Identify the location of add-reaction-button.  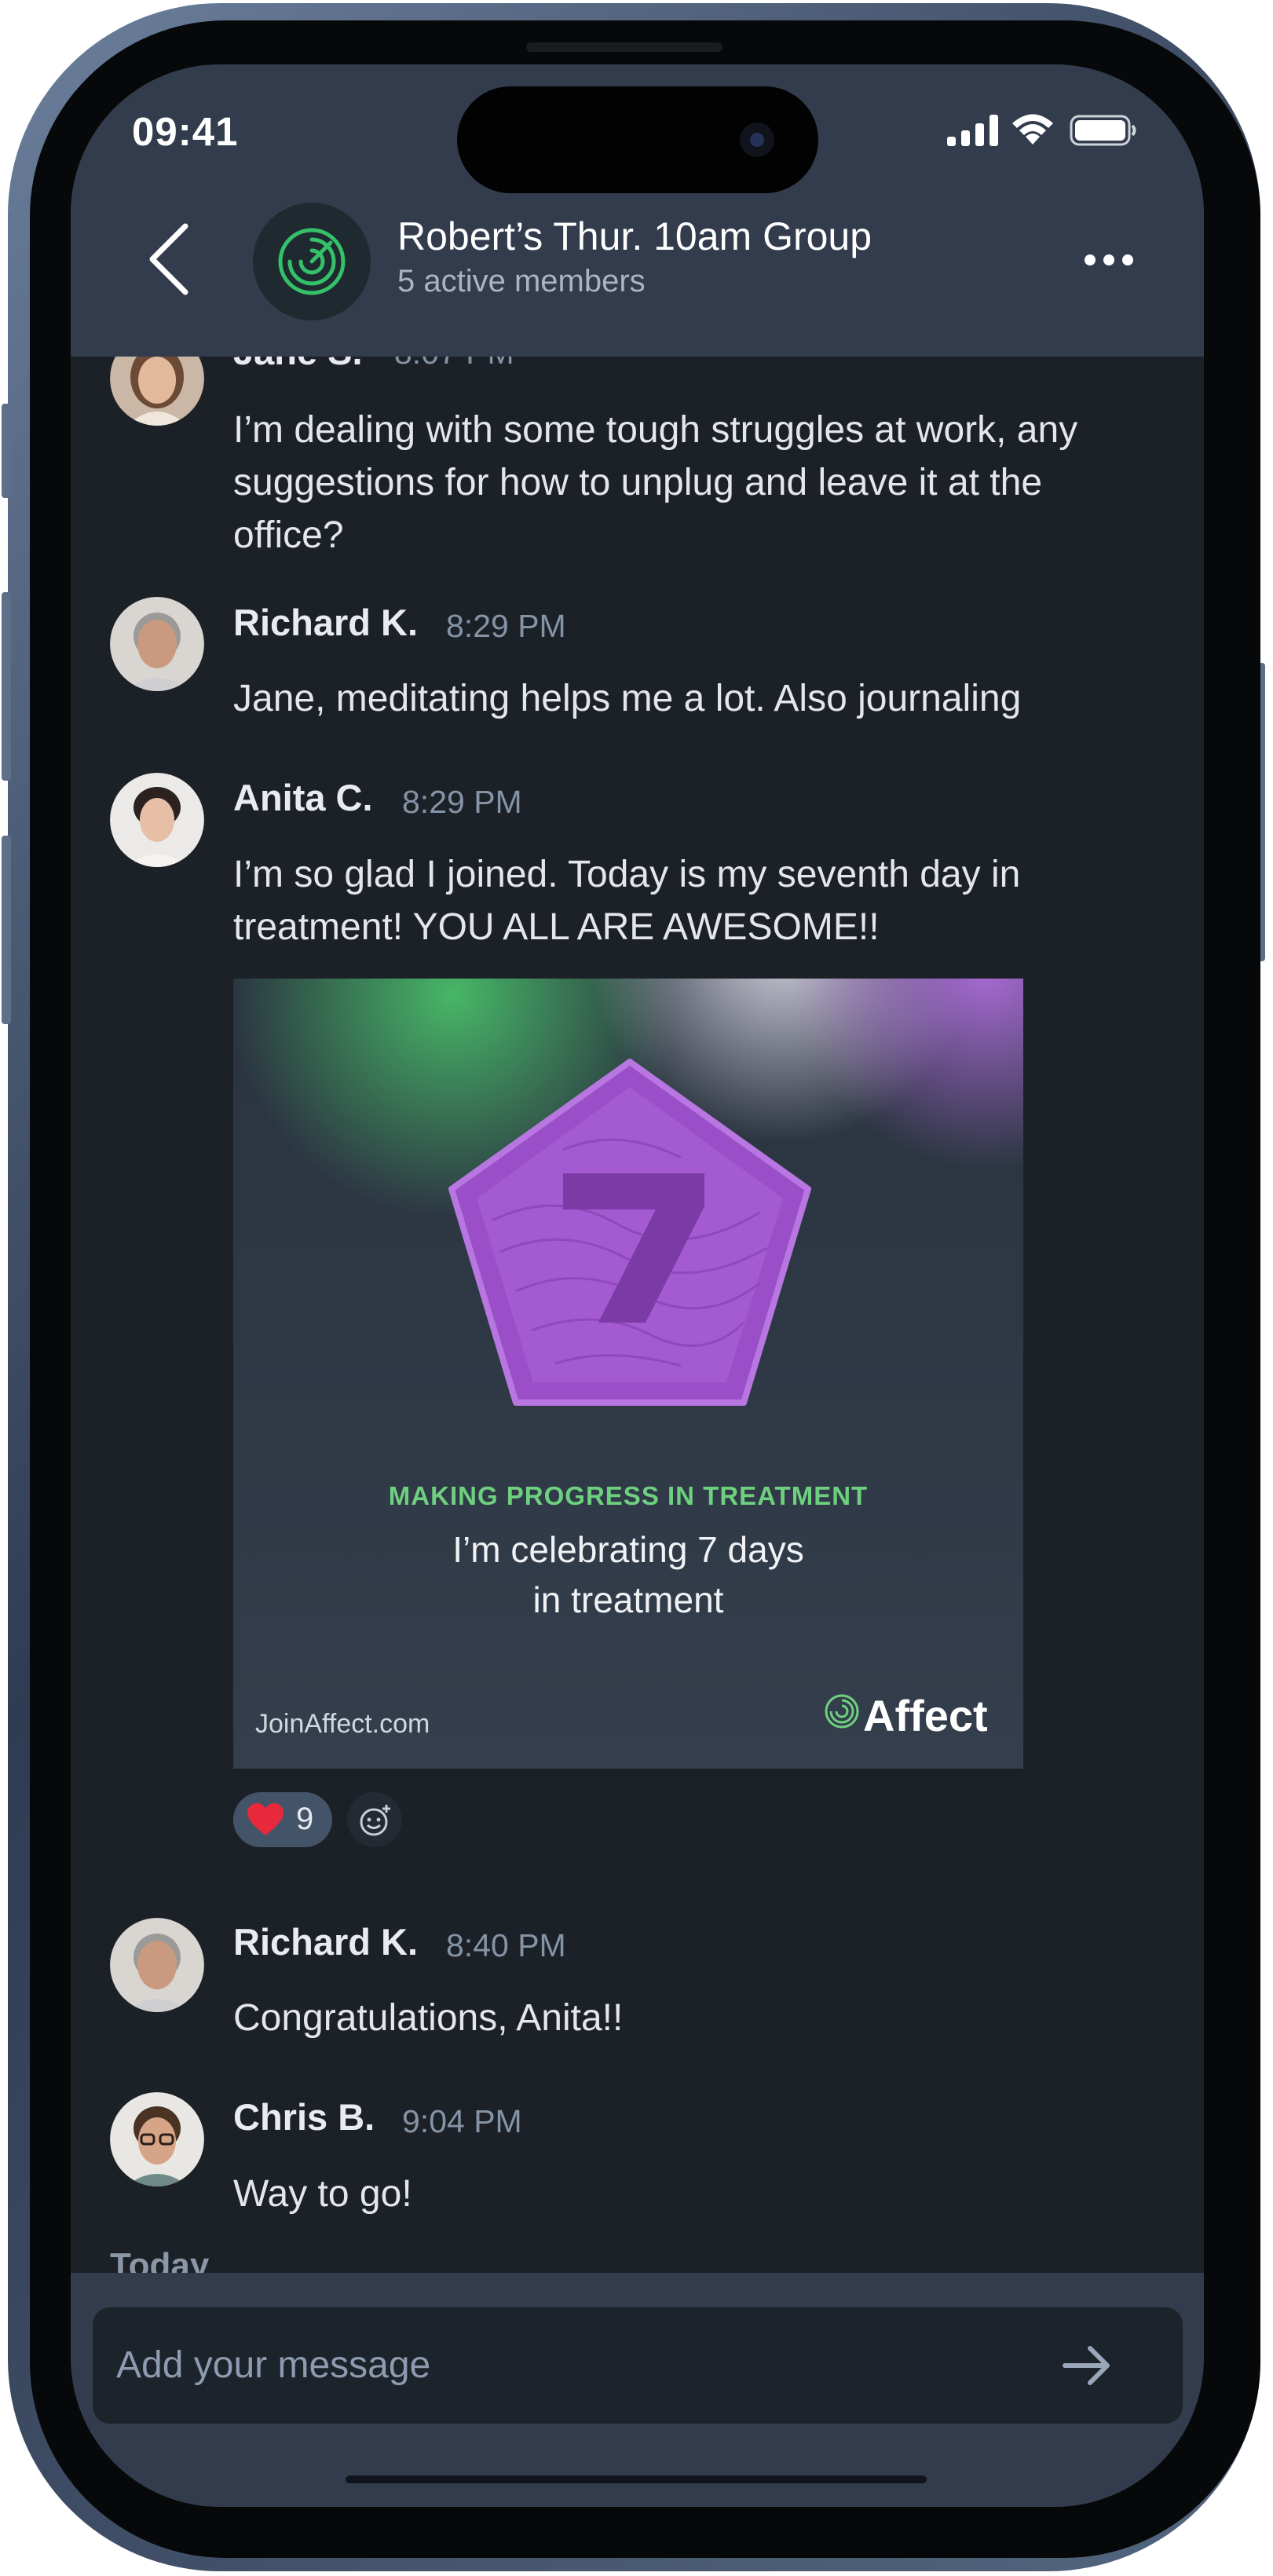
(374, 1819).